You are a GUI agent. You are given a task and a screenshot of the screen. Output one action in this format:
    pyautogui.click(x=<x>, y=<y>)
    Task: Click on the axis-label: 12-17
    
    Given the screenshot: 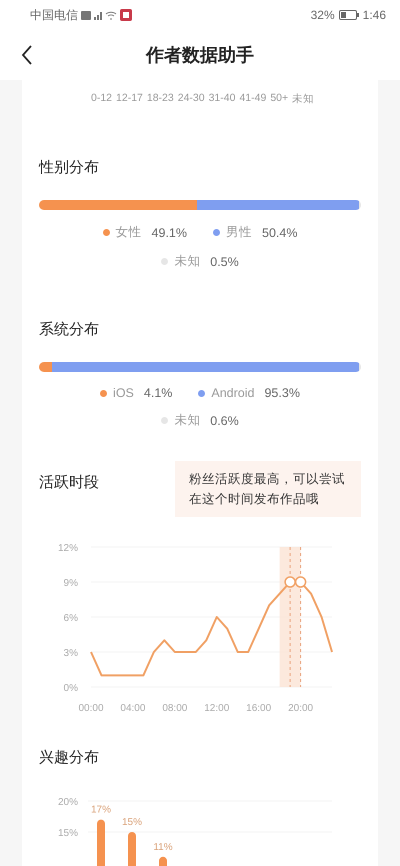 What is the action you would take?
    pyautogui.click(x=129, y=99)
    